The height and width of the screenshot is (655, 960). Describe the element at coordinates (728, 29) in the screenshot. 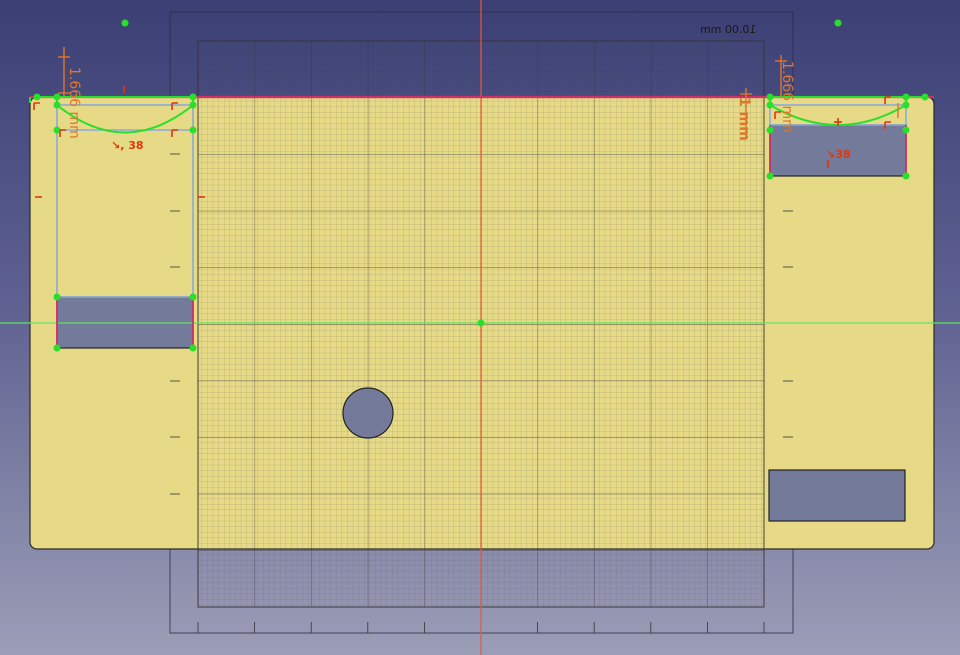

I see `grid-size-label: 10.00 mm` at that location.